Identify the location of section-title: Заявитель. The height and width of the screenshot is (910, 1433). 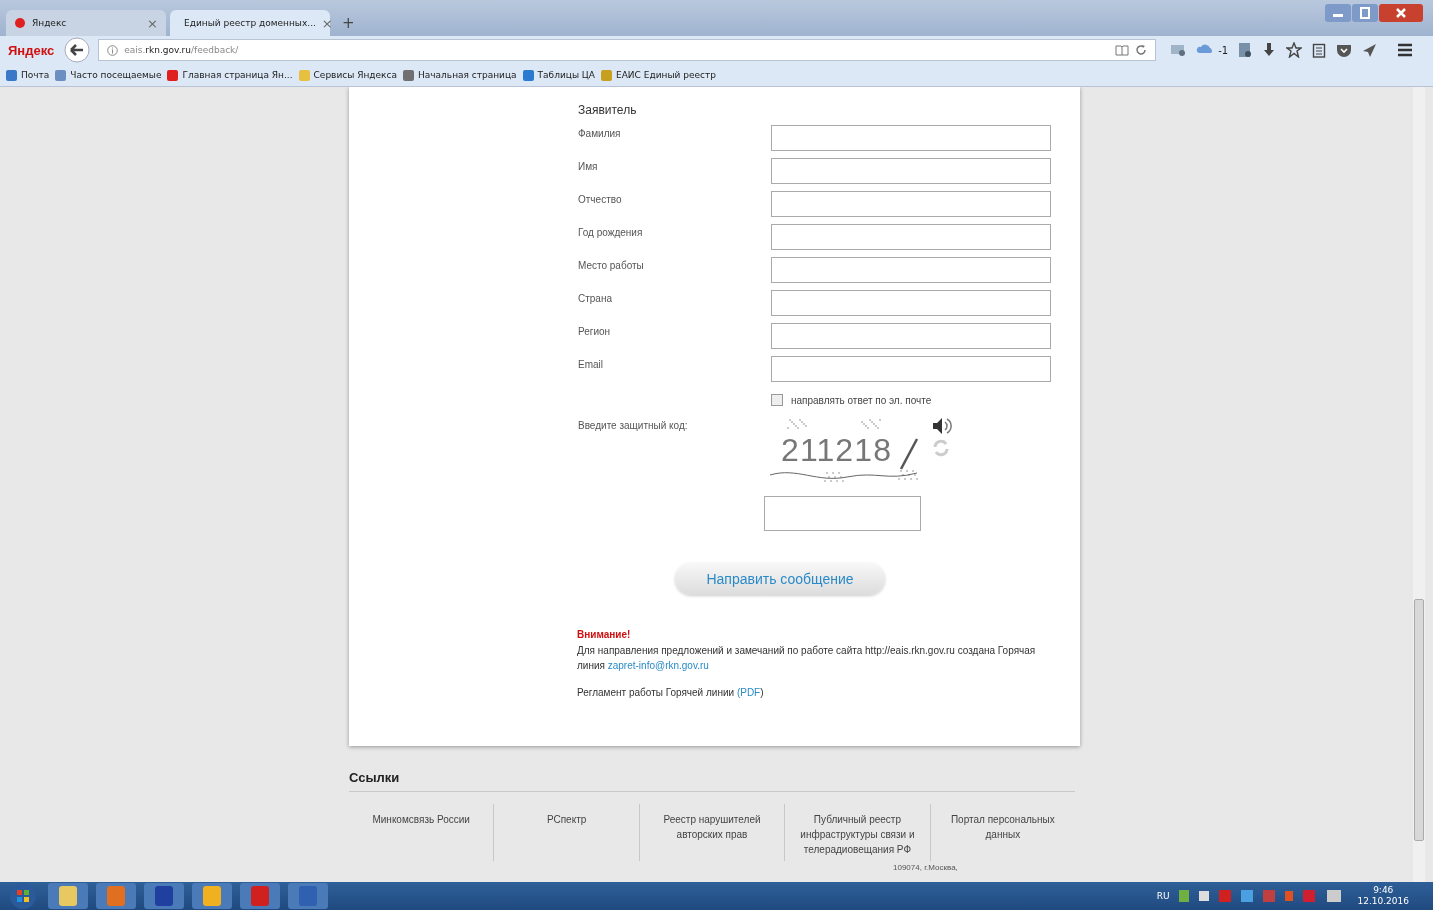
(608, 110).